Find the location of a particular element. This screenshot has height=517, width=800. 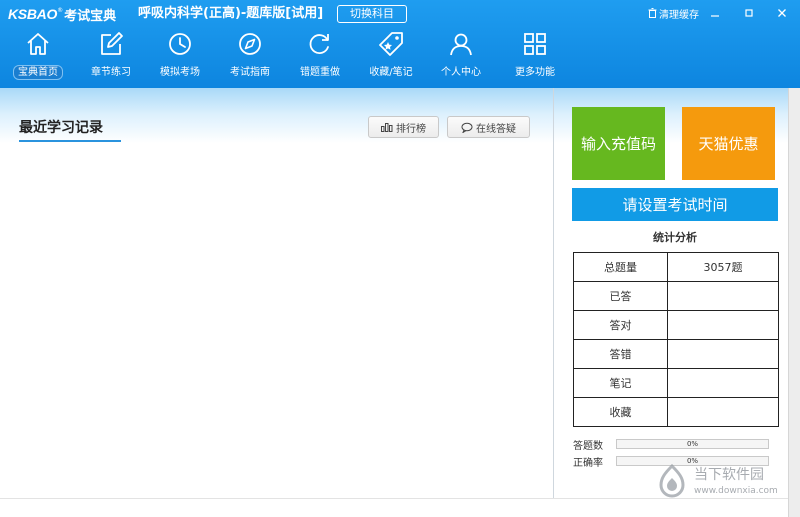

trash-icon is located at coordinates (652, 13).